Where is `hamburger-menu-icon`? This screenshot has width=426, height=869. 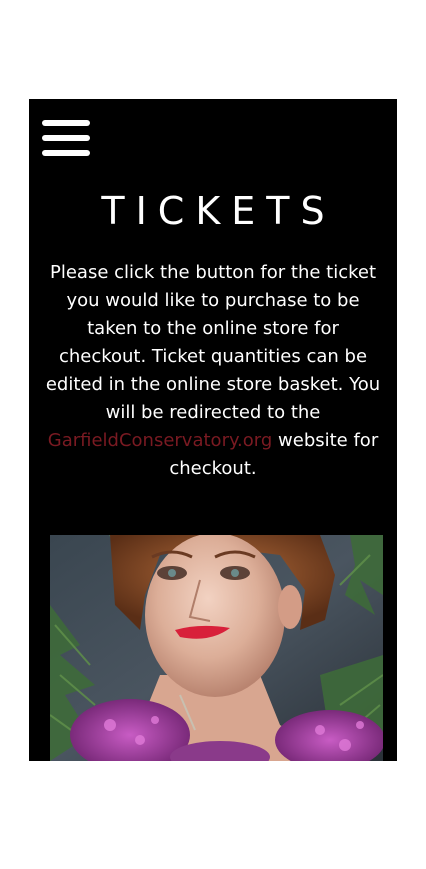
hamburger-menu-icon is located at coordinates (66, 138).